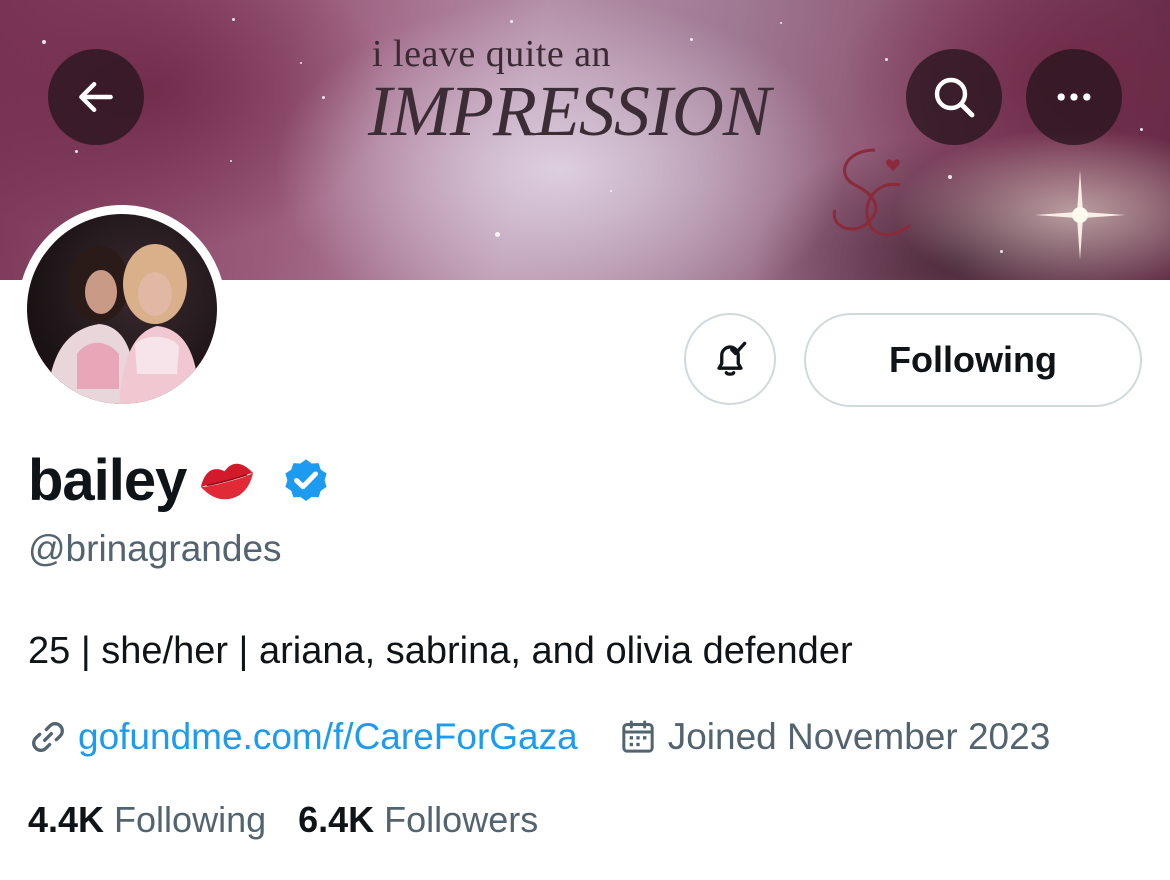  Describe the element at coordinates (66, 819) in the screenshot. I see `following-count: 4.4K` at that location.